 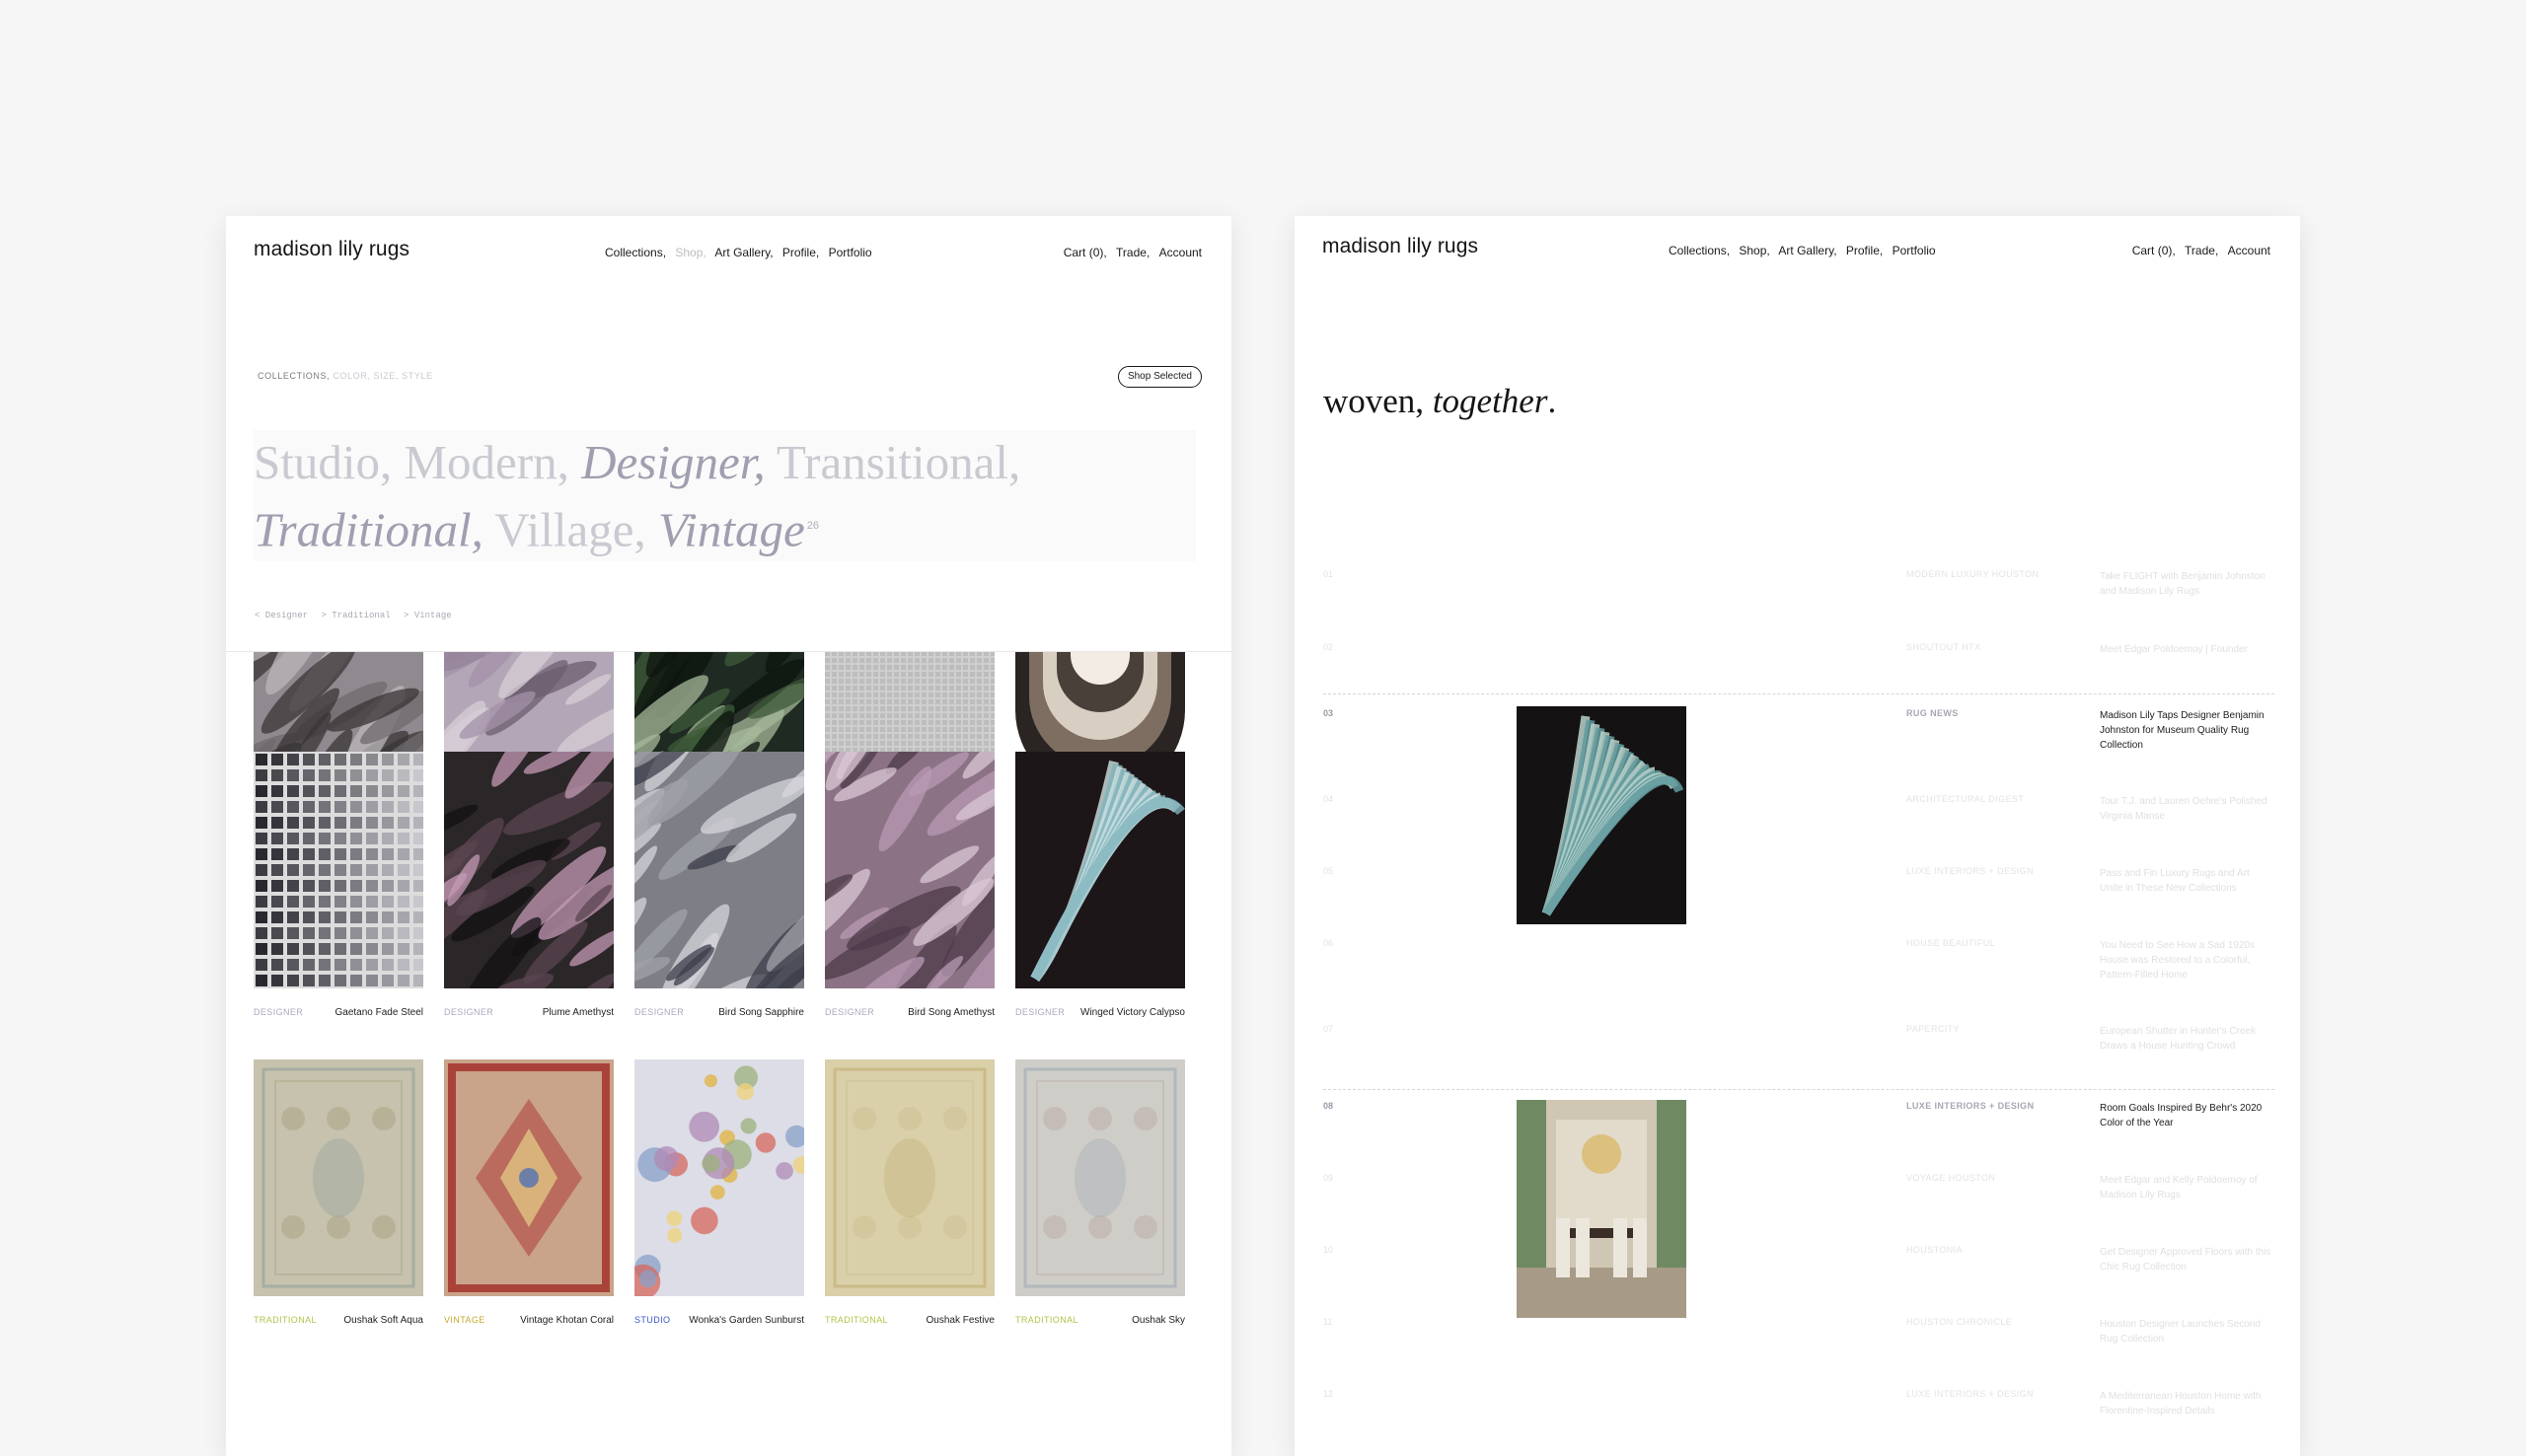 I want to click on press-publication: ARCHITECTURAL DIGEST, so click(x=1965, y=799).